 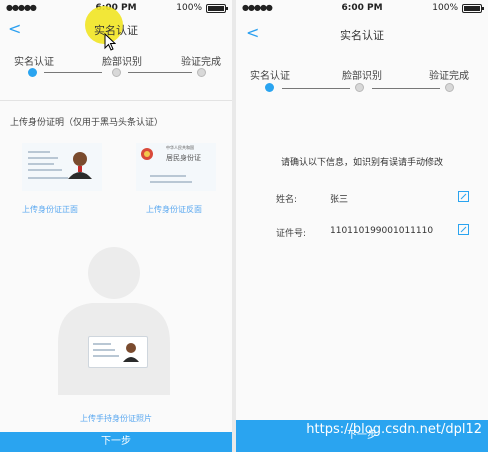 What do you see at coordinates (180, 147) in the screenshot?
I see `id-card-back-country: 中华人民共和国` at bounding box center [180, 147].